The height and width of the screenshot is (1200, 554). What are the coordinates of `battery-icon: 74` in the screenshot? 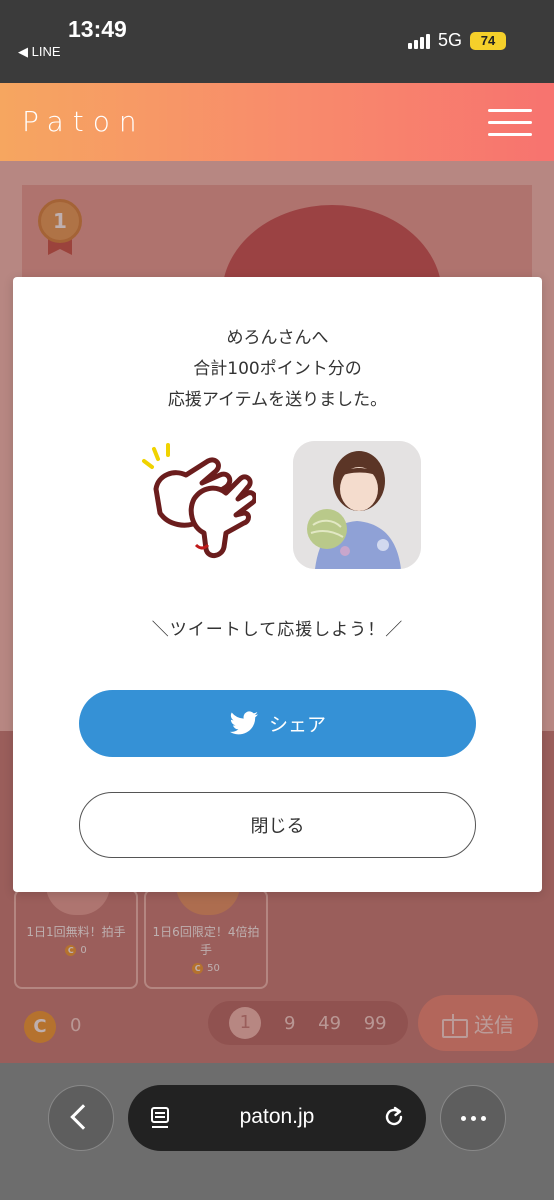 It's located at (488, 40).